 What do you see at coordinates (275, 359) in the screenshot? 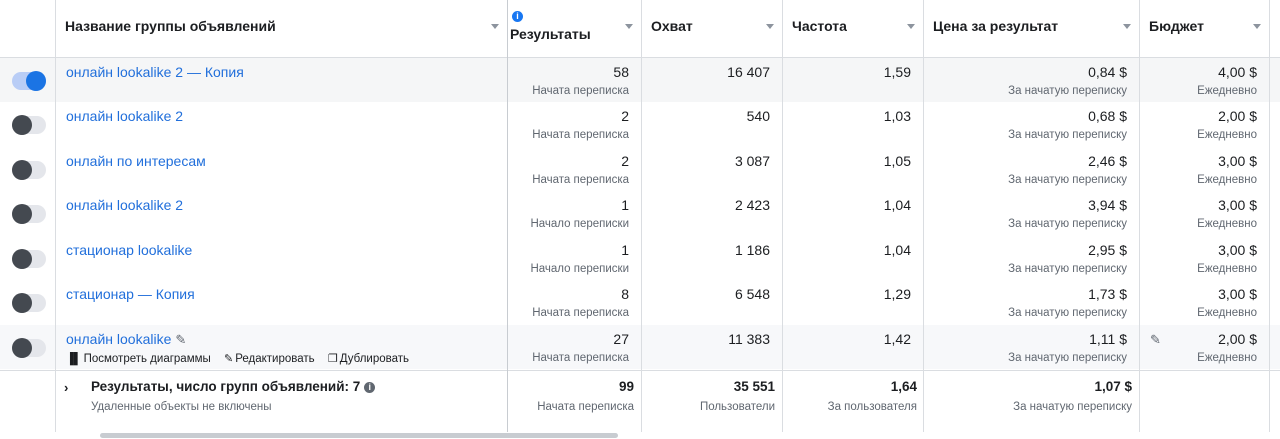
I see `edit-label: Редактировать` at bounding box center [275, 359].